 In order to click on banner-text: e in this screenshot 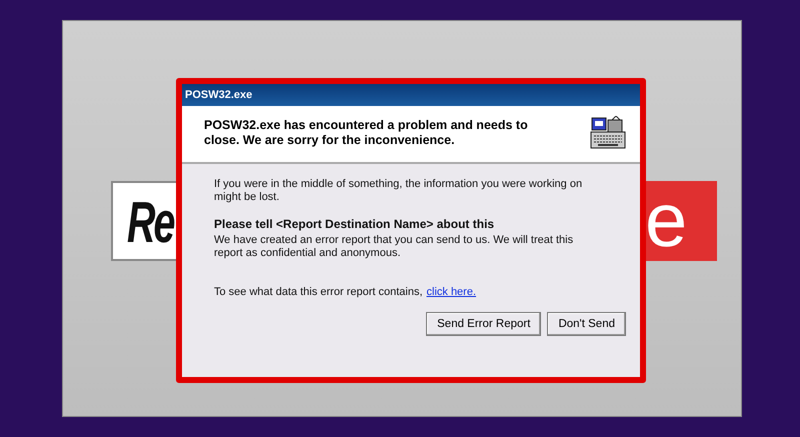, I will do `click(666, 220)`.